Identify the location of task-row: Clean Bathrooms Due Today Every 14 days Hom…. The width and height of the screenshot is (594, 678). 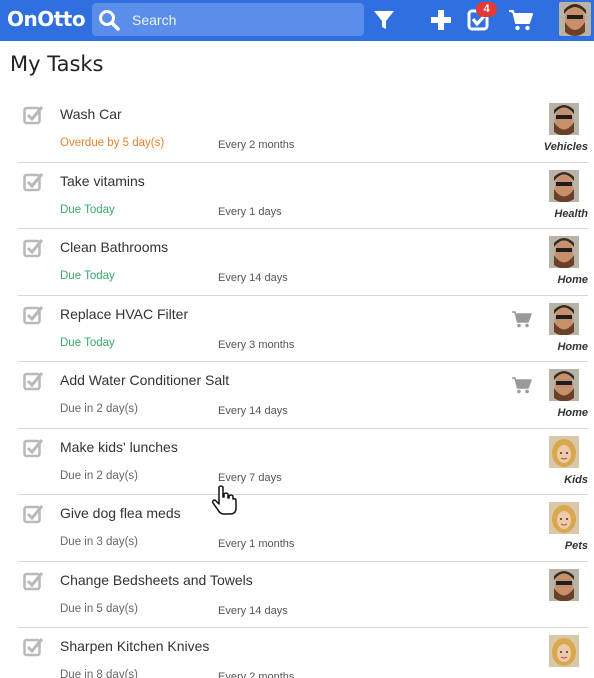
(303, 262).